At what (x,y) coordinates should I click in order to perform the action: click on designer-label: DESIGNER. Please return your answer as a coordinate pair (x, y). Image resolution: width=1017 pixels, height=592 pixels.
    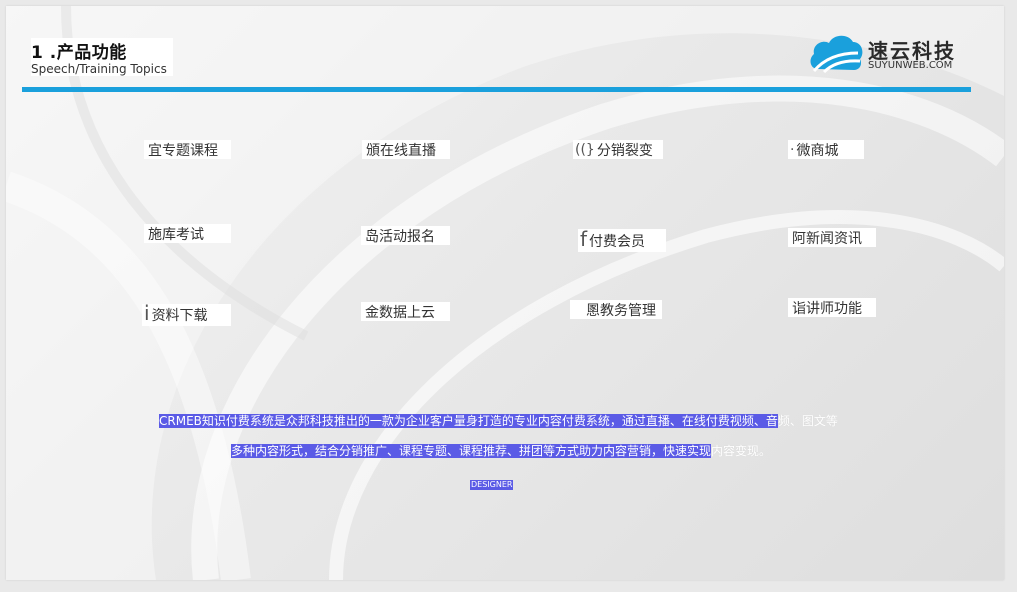
    Looking at the image, I should click on (492, 485).